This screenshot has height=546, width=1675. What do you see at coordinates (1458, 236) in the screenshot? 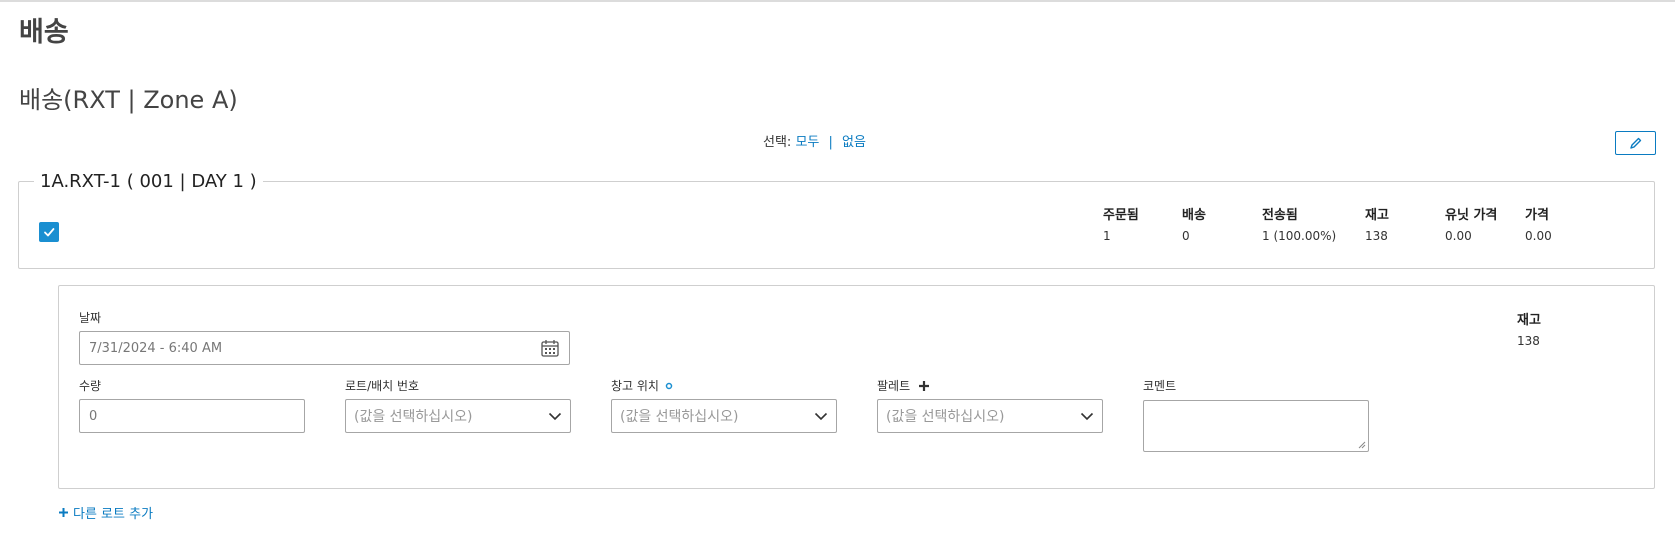
I see `stat-unit-price-value: 0.00` at bounding box center [1458, 236].